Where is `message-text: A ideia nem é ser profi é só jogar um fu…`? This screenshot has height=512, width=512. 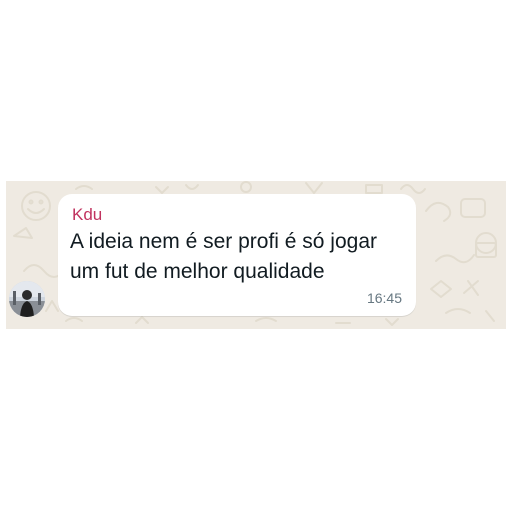 message-text: A ideia nem é ser profi é só jogar um fu… is located at coordinates (224, 256).